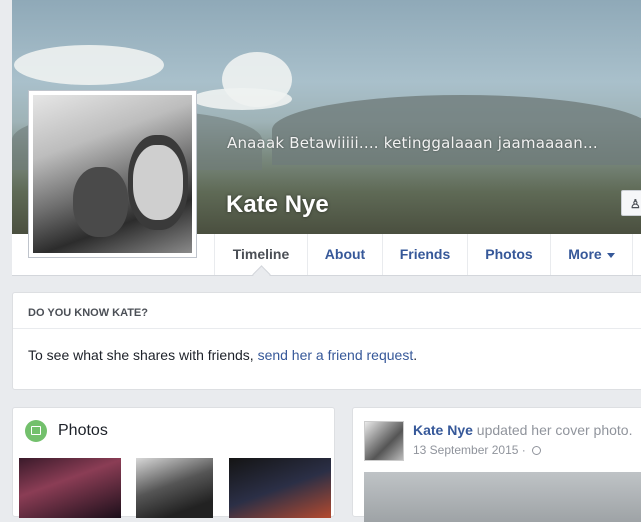  Describe the element at coordinates (6, 254) in the screenshot. I see `left-margin` at that location.